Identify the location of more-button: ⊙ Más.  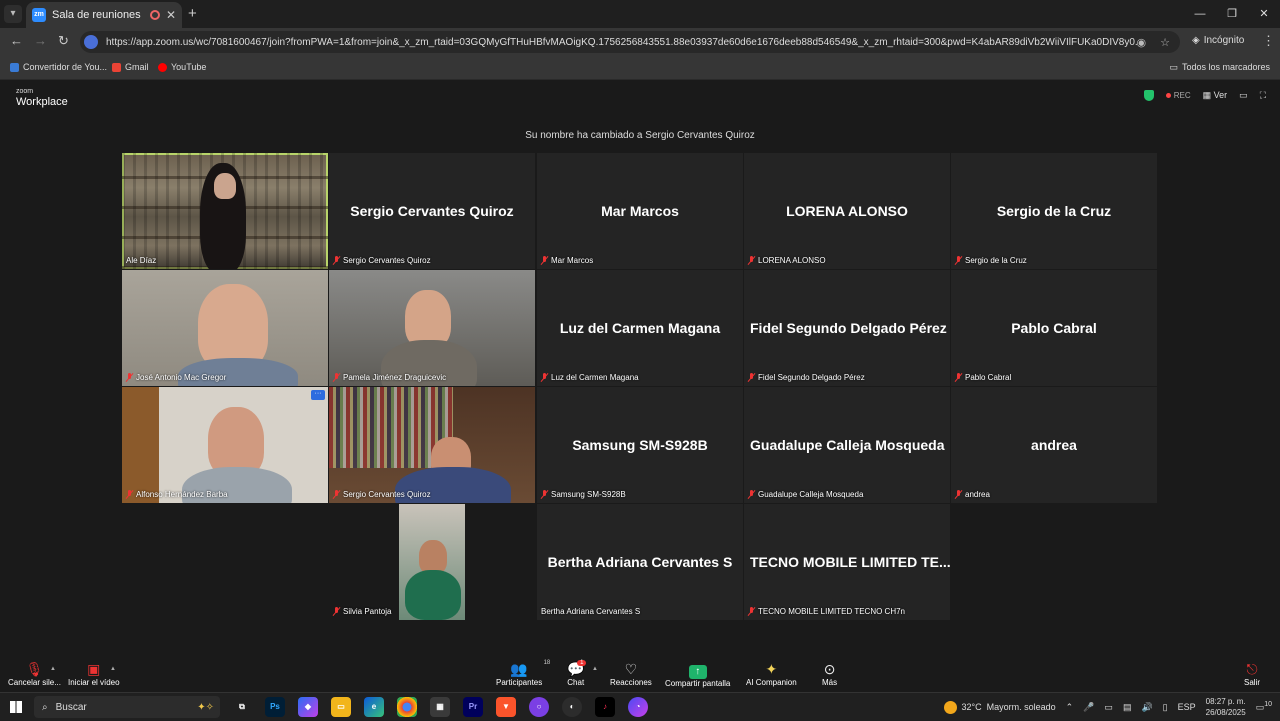
(829, 673).